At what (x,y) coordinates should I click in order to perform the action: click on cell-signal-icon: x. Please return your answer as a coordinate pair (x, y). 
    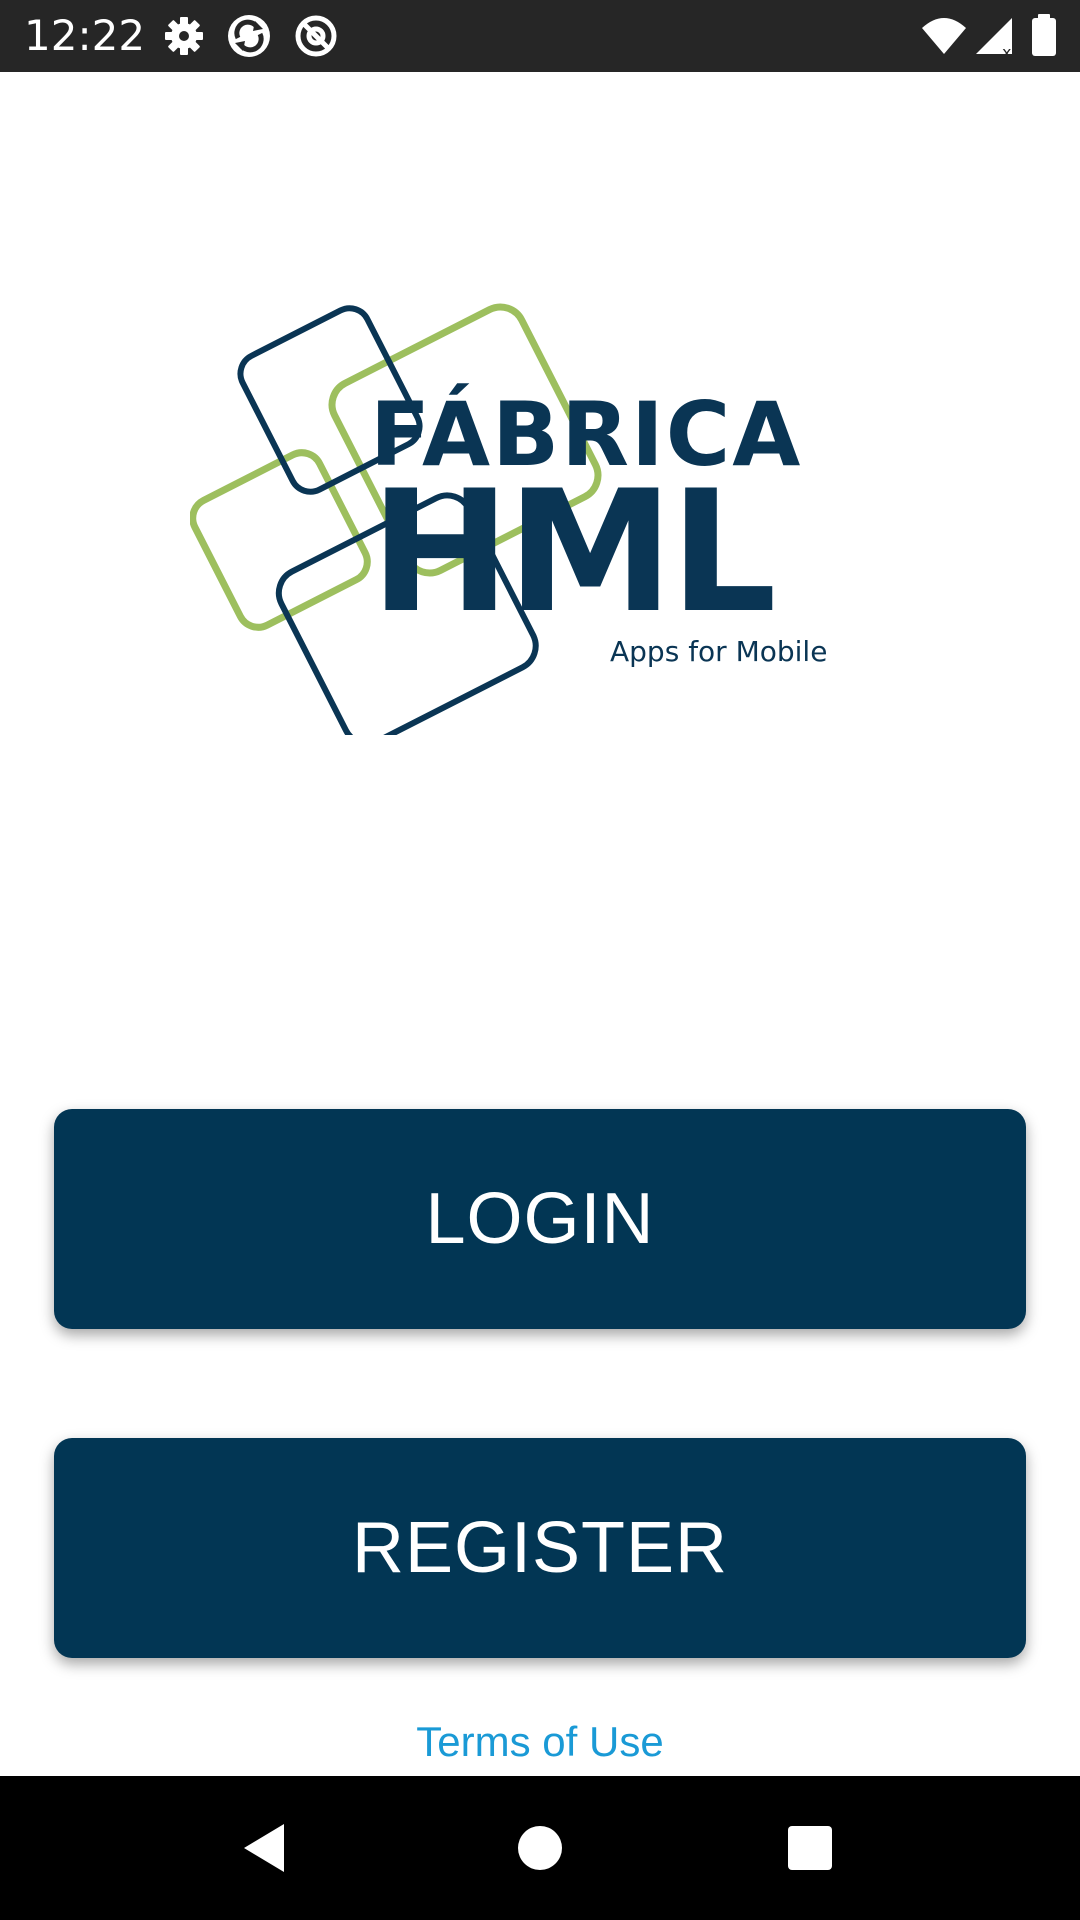
    Looking at the image, I should click on (996, 36).